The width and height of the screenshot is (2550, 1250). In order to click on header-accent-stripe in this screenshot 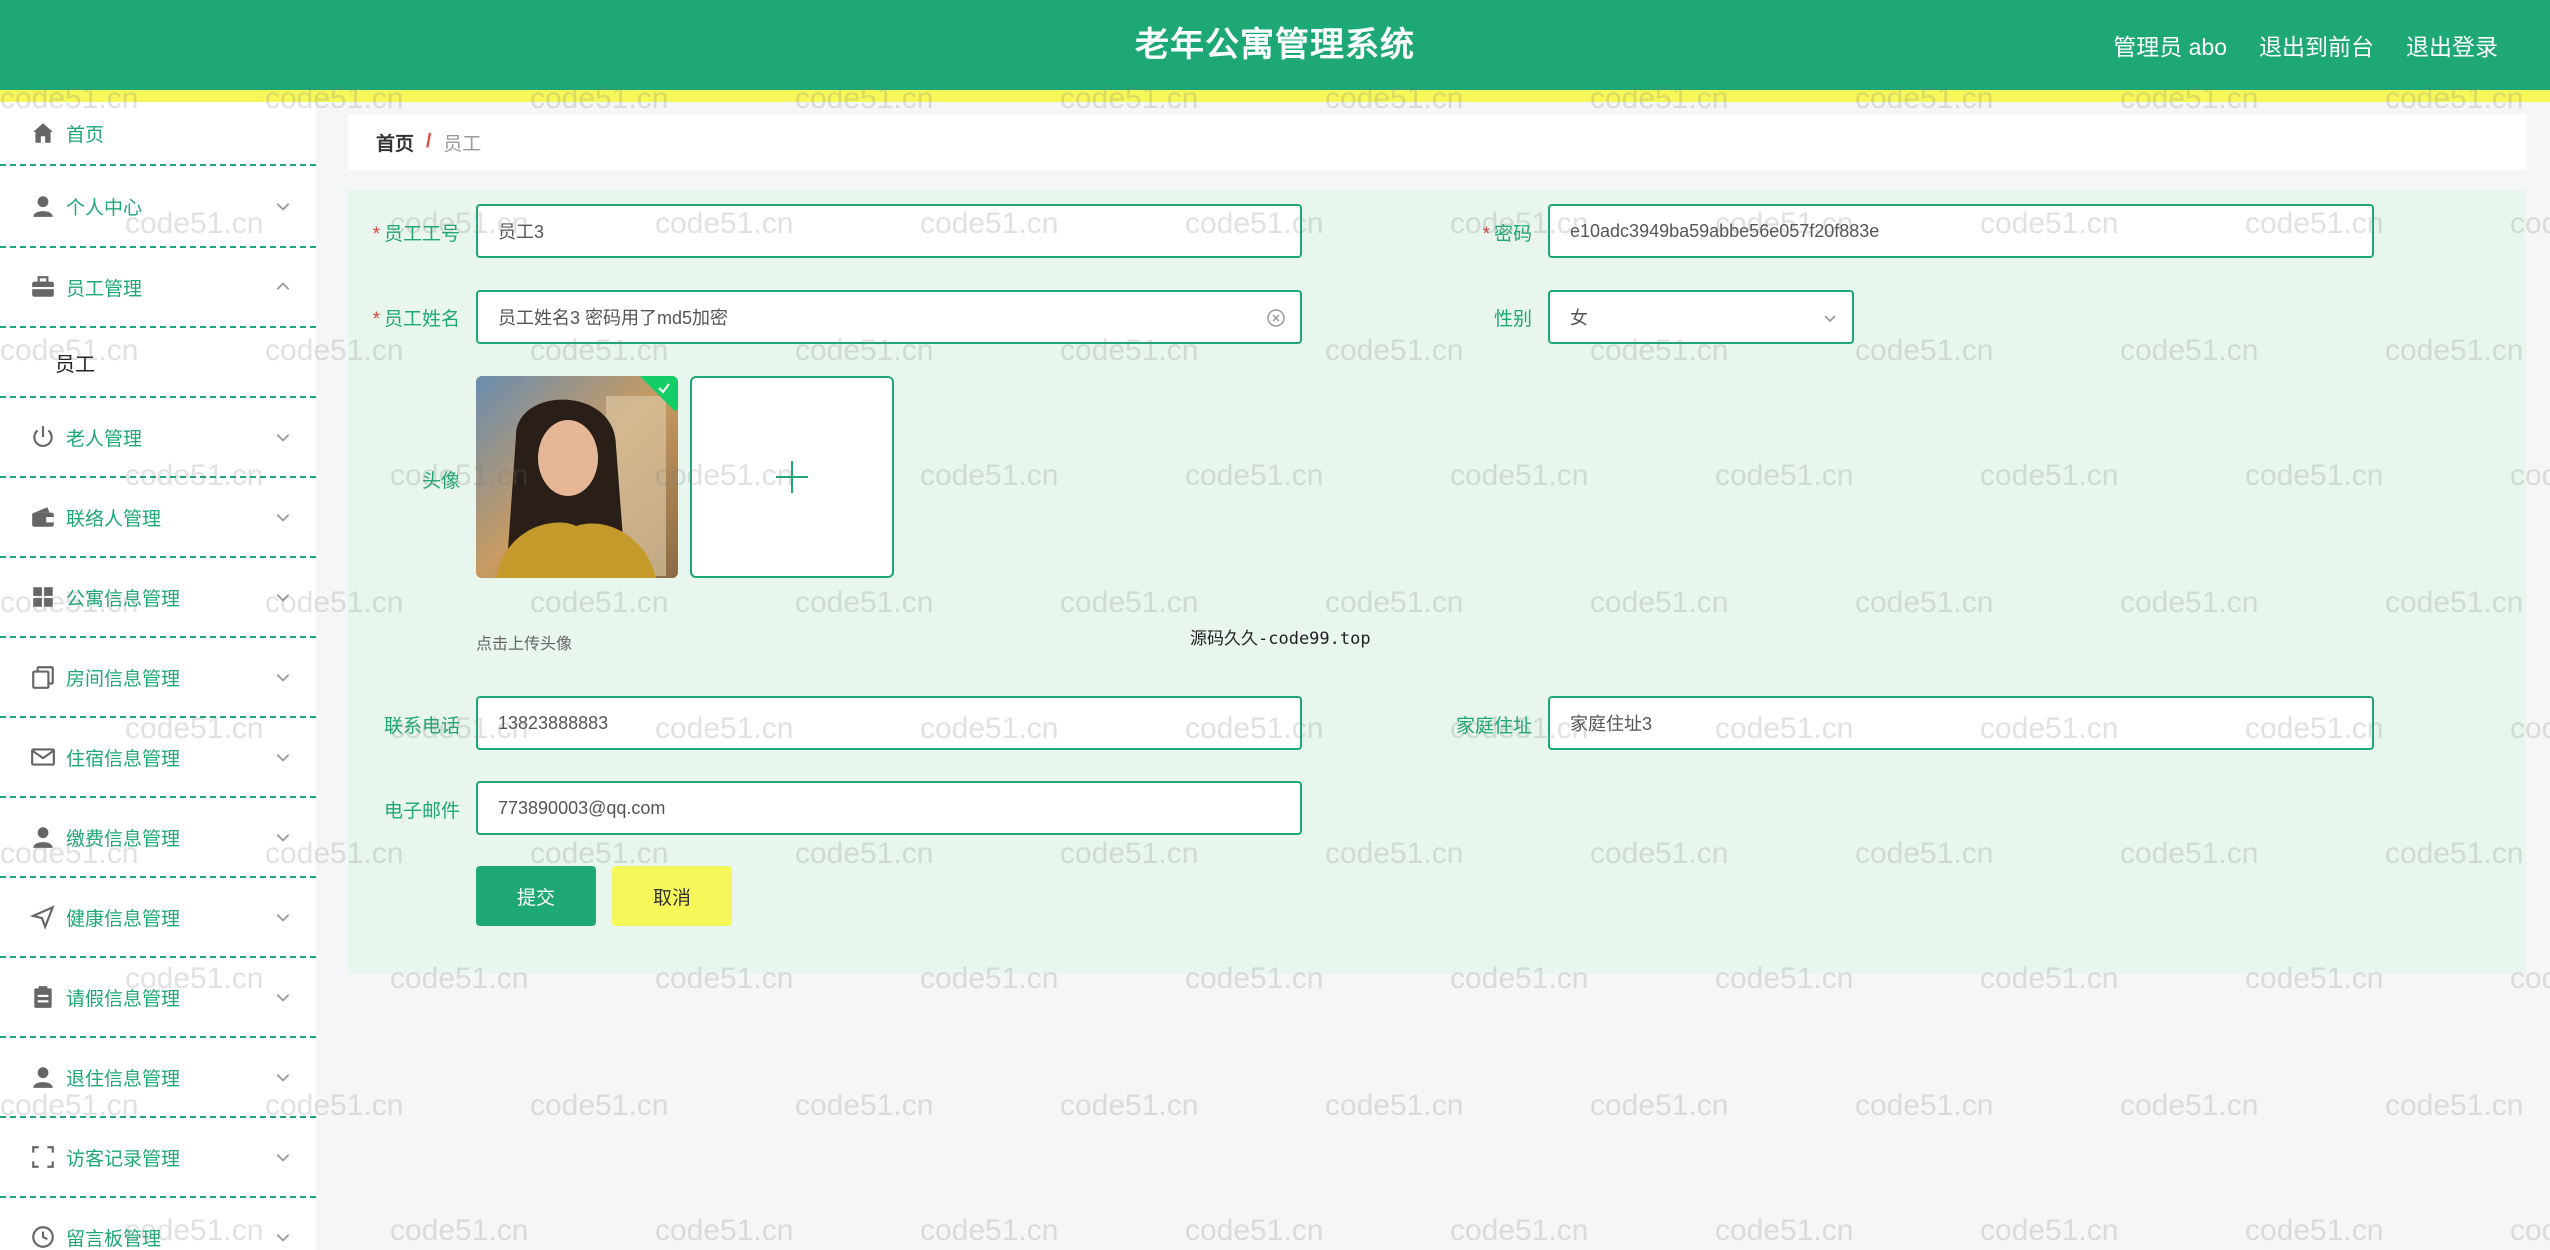, I will do `click(1275, 96)`.